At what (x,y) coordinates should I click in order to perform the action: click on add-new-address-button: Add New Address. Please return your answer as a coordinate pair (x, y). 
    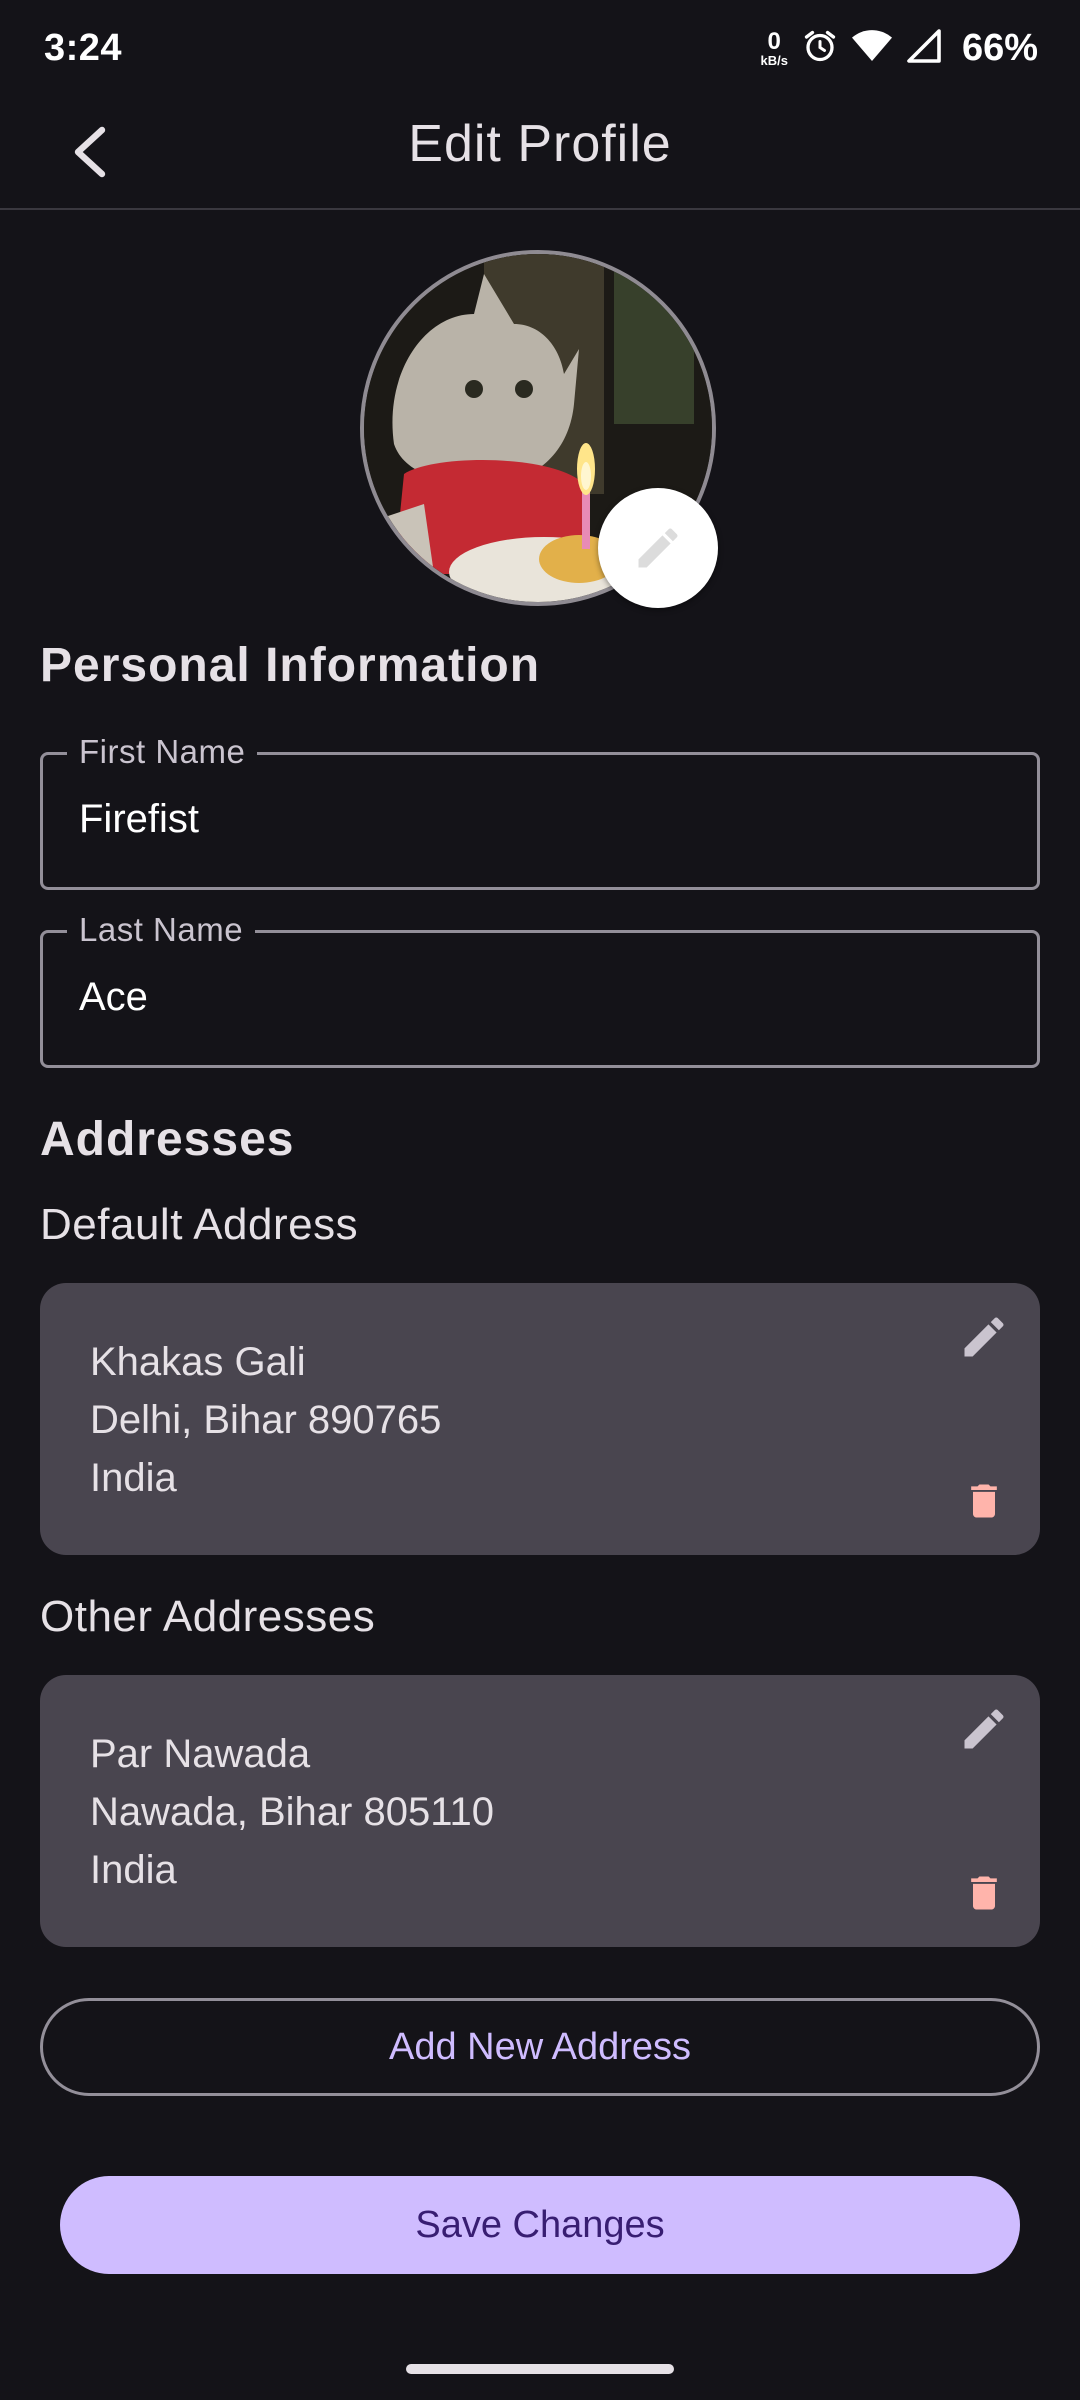
    Looking at the image, I should click on (540, 2047).